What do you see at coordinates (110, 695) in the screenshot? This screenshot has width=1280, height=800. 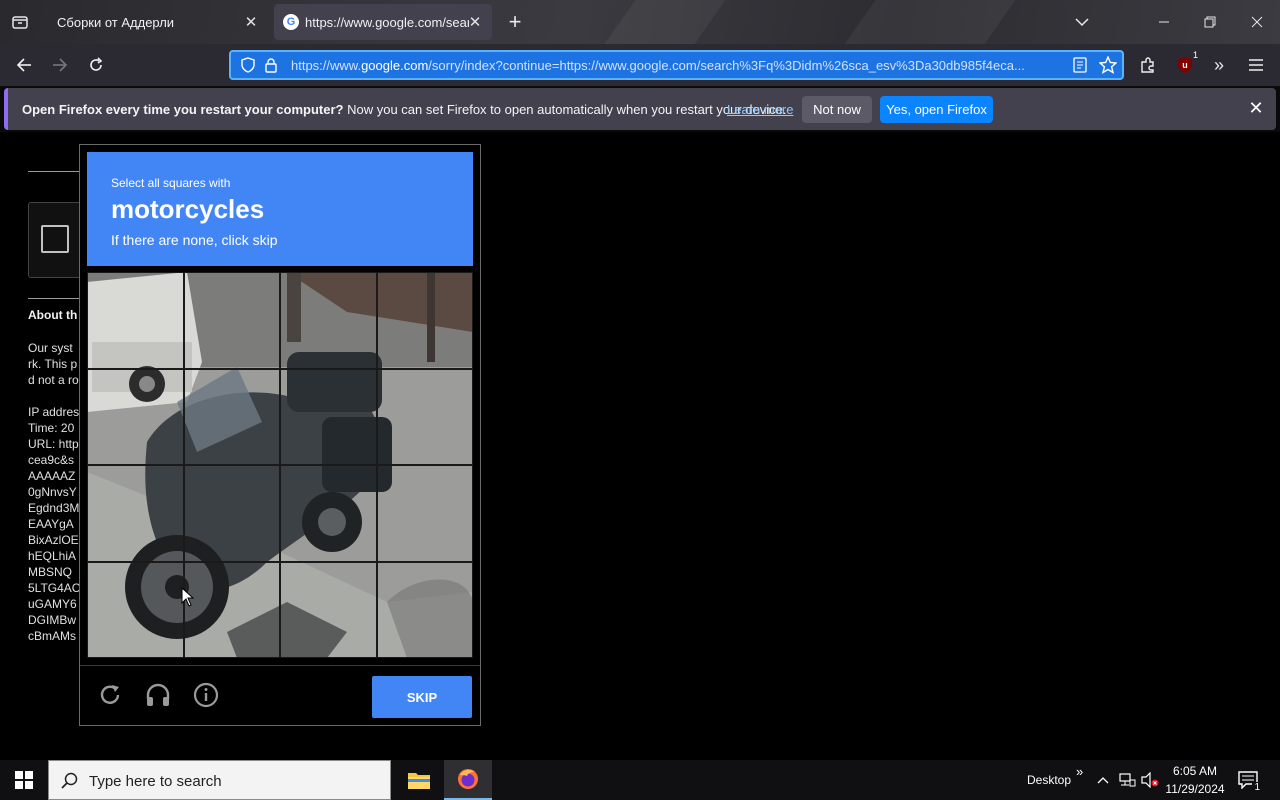 I see `reload-challenge-icon` at bounding box center [110, 695].